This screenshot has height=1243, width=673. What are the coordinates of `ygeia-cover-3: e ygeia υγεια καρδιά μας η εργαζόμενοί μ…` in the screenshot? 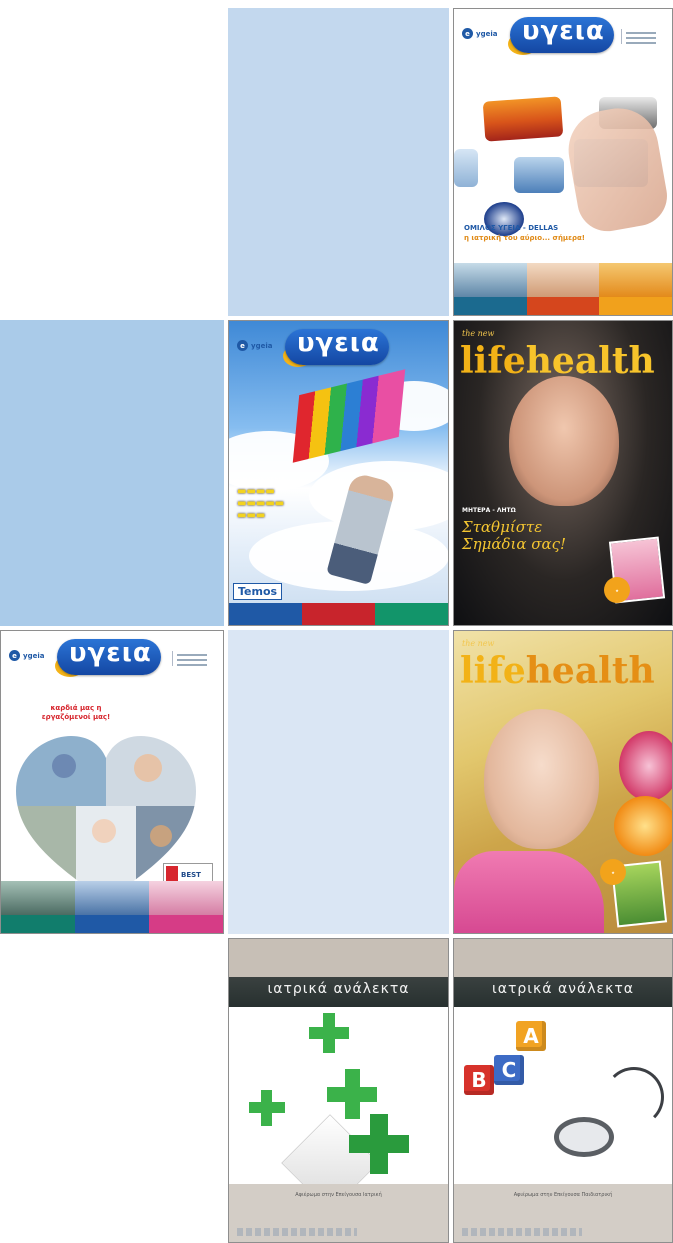 It's located at (112, 782).